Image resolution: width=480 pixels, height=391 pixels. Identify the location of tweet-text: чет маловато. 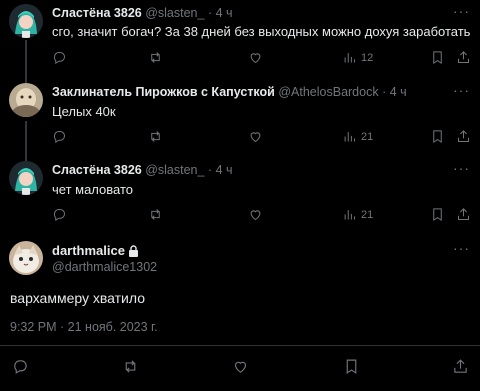
(93, 189).